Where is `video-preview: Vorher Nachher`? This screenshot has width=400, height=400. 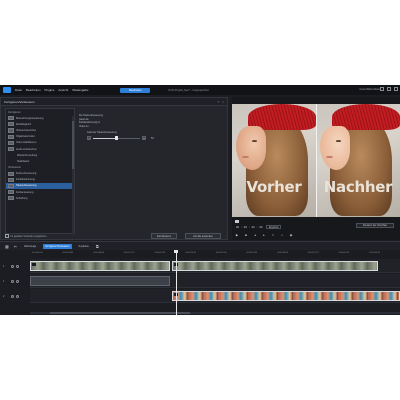 video-preview: Vorher Nachher is located at coordinates (316, 160).